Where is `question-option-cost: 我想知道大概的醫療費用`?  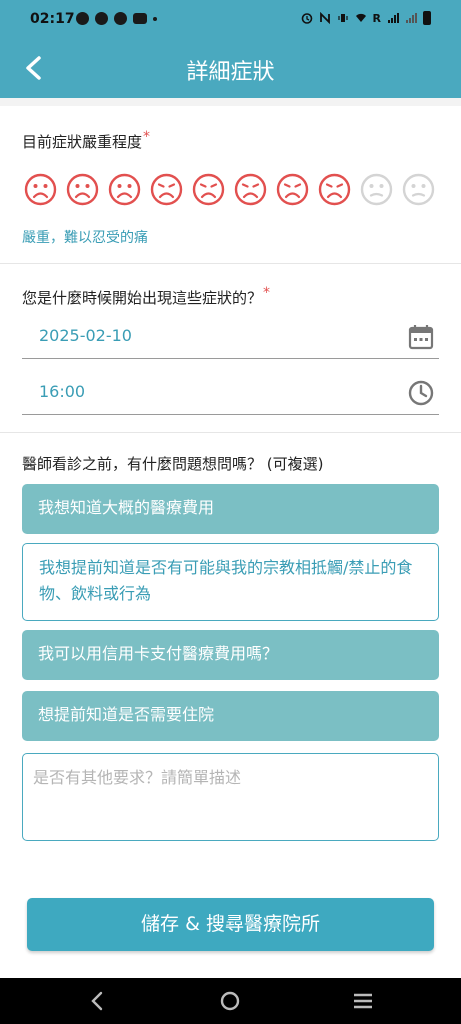
question-option-cost: 我想知道大概的醫療費用 is located at coordinates (230, 509).